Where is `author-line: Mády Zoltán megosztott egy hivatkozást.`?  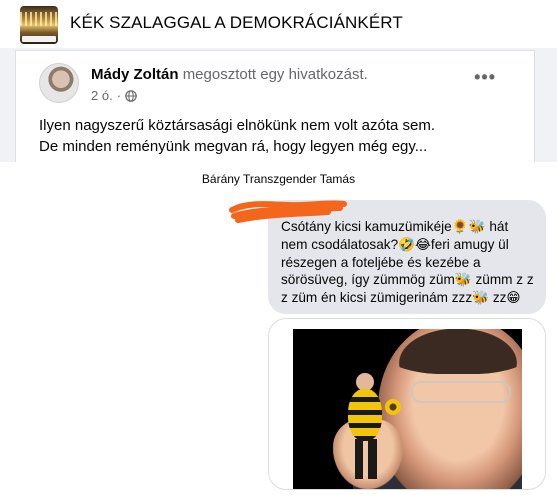 author-line: Mády Zoltán megosztott egy hivatkozást. is located at coordinates (229, 74).